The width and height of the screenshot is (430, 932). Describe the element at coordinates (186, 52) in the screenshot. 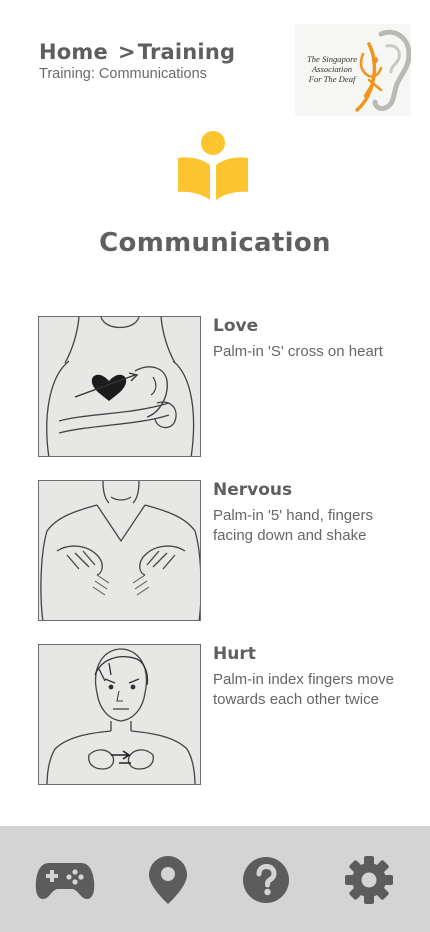

I see `breadcrumb-current: Training` at that location.